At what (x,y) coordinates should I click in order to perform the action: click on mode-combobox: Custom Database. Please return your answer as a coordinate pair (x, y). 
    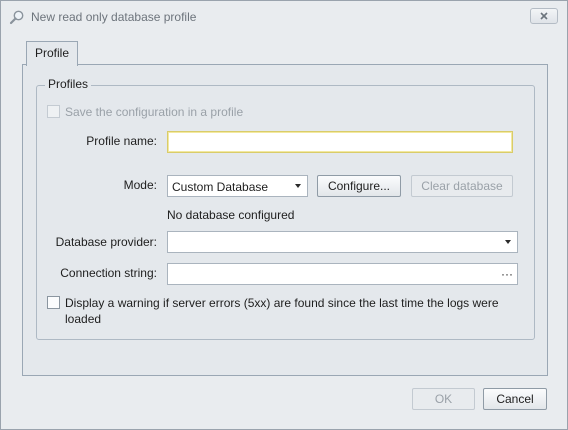
    Looking at the image, I should click on (237, 186).